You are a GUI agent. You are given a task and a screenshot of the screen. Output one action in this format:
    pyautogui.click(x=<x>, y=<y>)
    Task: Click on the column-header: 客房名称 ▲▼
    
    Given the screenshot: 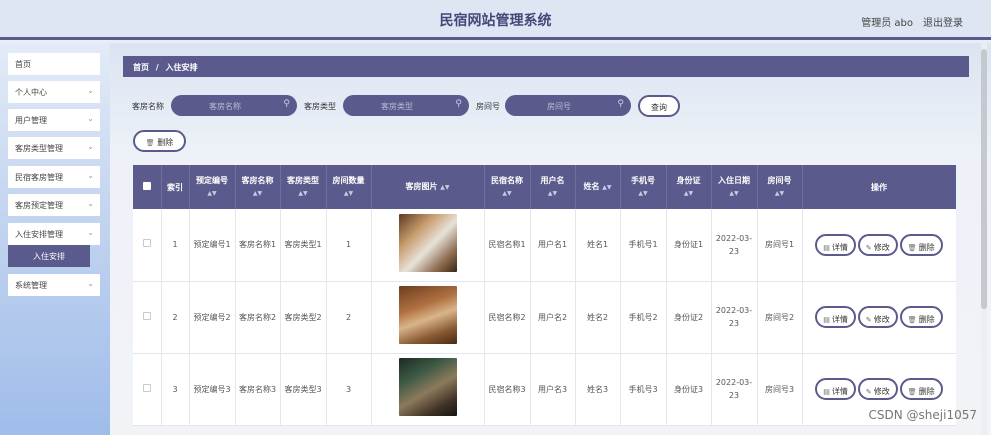 What is the action you would take?
    pyautogui.click(x=258, y=187)
    